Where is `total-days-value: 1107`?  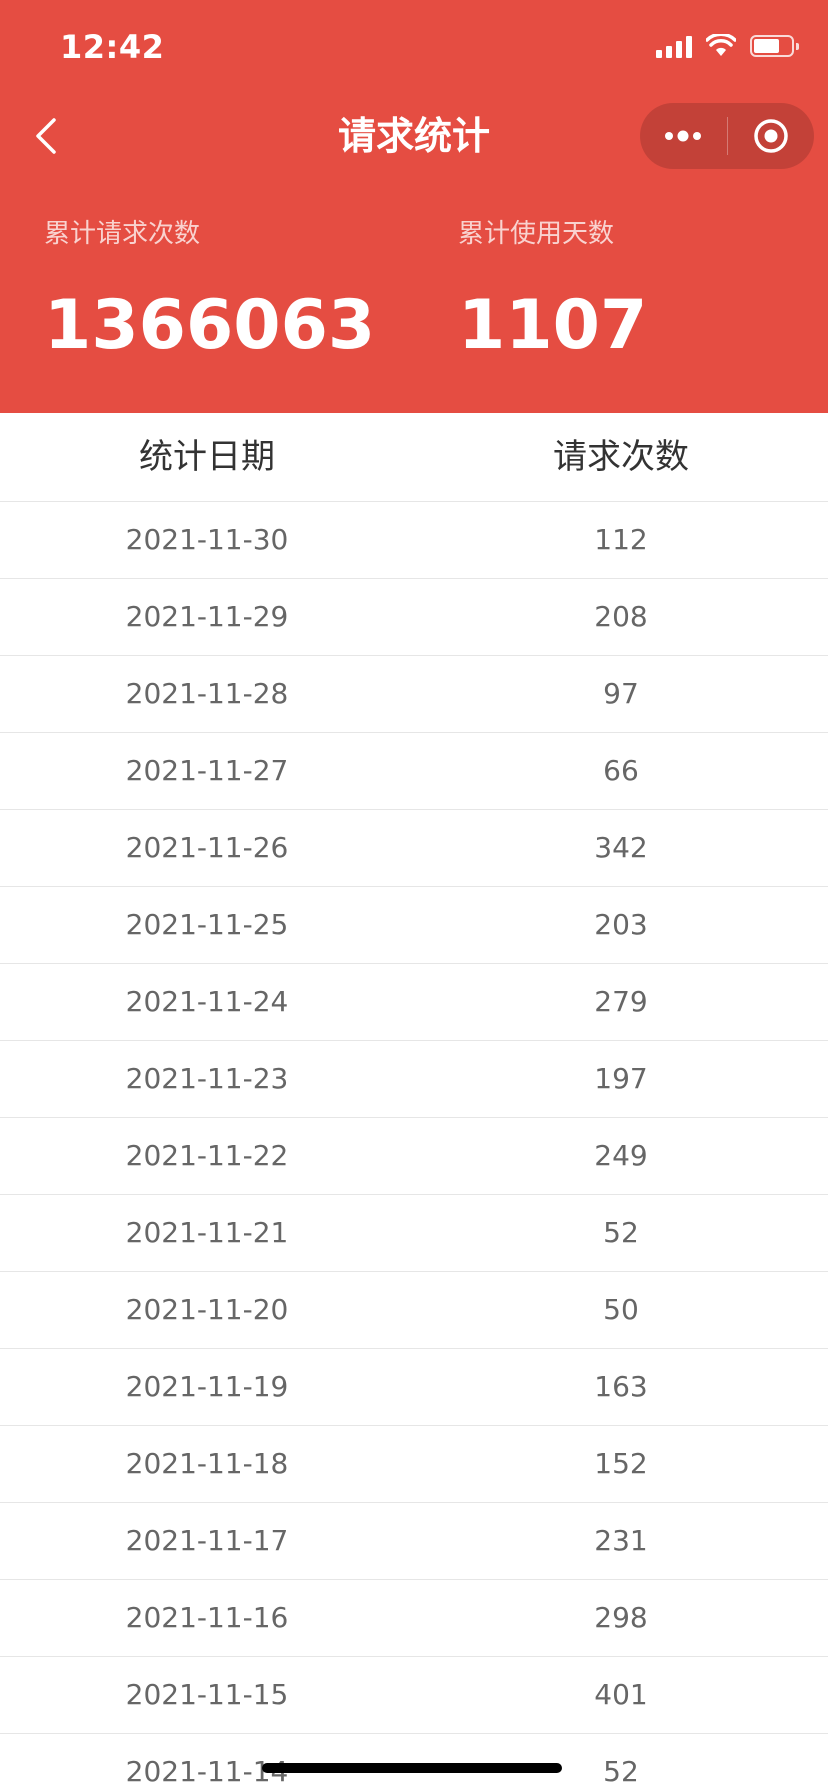
total-days-value: 1107 is located at coordinates (553, 325).